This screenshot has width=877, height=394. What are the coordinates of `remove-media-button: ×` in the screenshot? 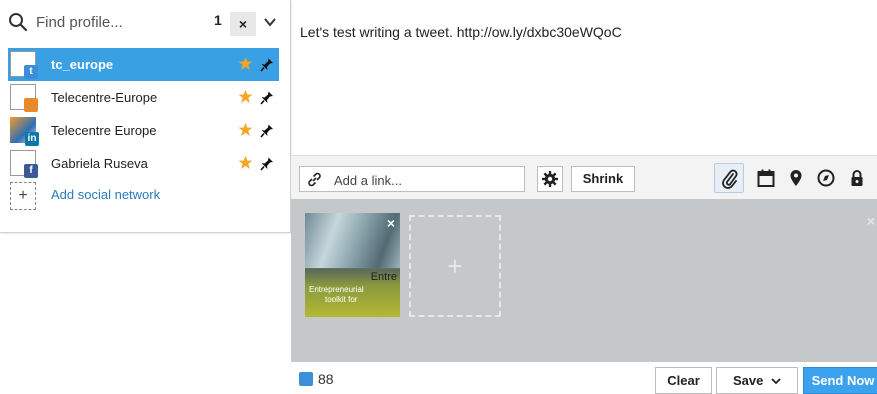 It's located at (391, 223).